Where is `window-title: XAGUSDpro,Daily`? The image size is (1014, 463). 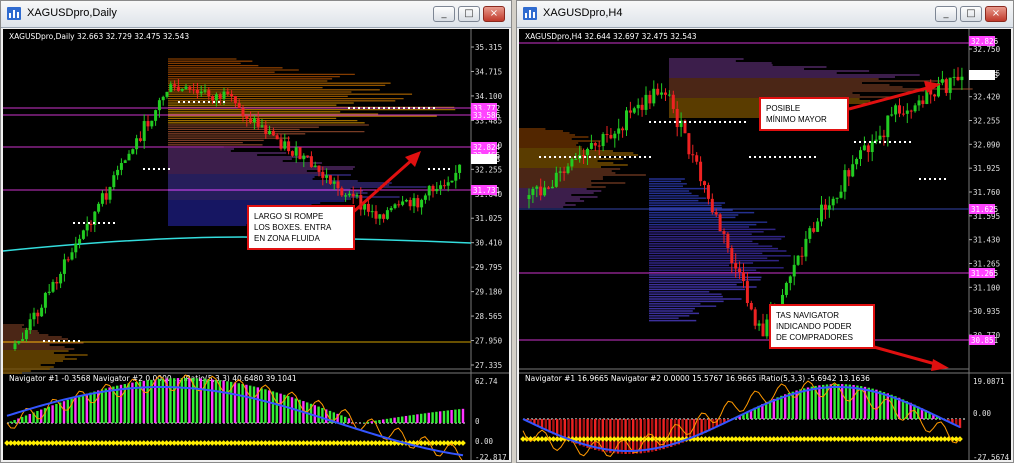
window-title: XAGUSDpro,Daily is located at coordinates (72, 13).